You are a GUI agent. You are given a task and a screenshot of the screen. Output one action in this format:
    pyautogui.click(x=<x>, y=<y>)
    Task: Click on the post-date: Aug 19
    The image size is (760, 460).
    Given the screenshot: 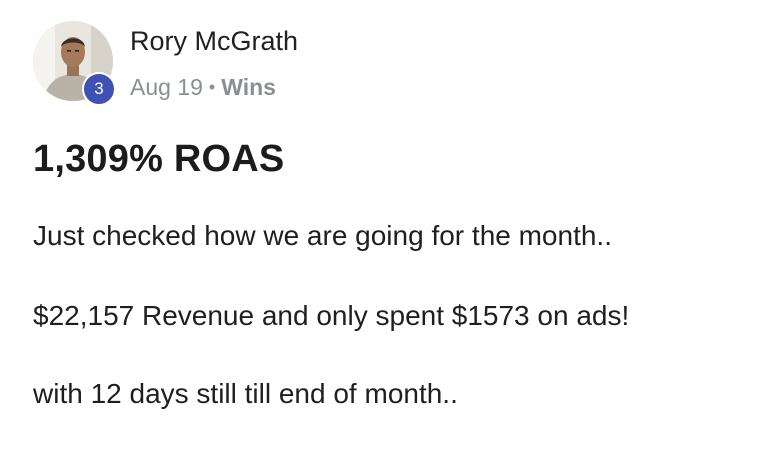 What is the action you would take?
    pyautogui.click(x=166, y=87)
    